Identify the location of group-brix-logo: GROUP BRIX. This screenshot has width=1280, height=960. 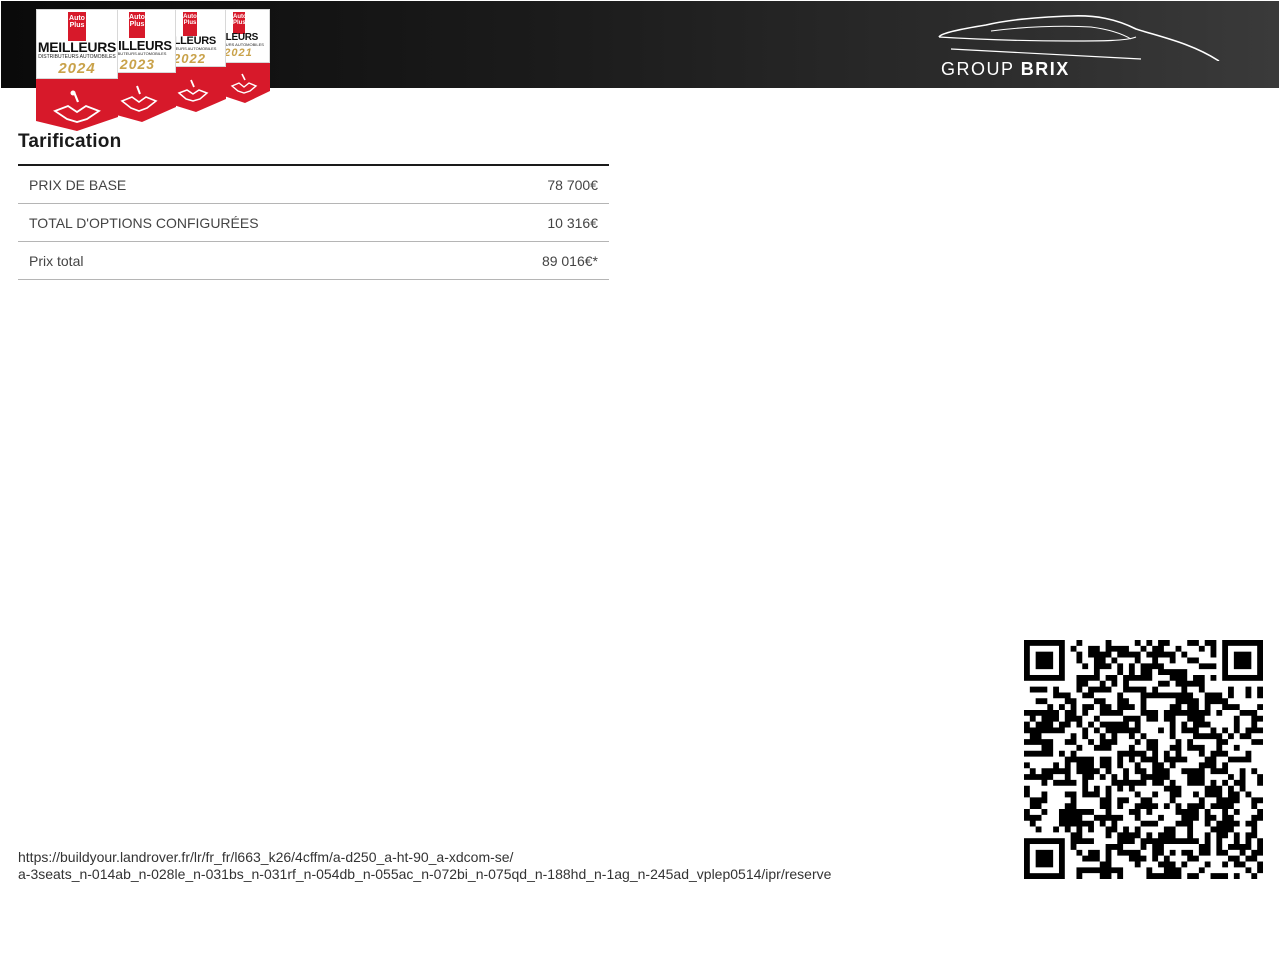
(1078, 47).